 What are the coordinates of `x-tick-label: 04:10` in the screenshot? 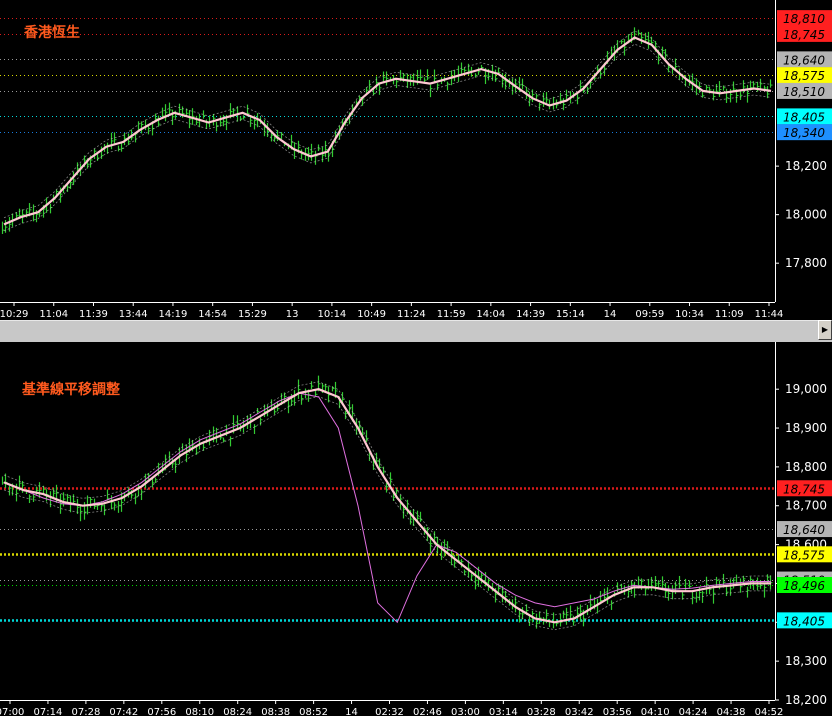 It's located at (655, 711).